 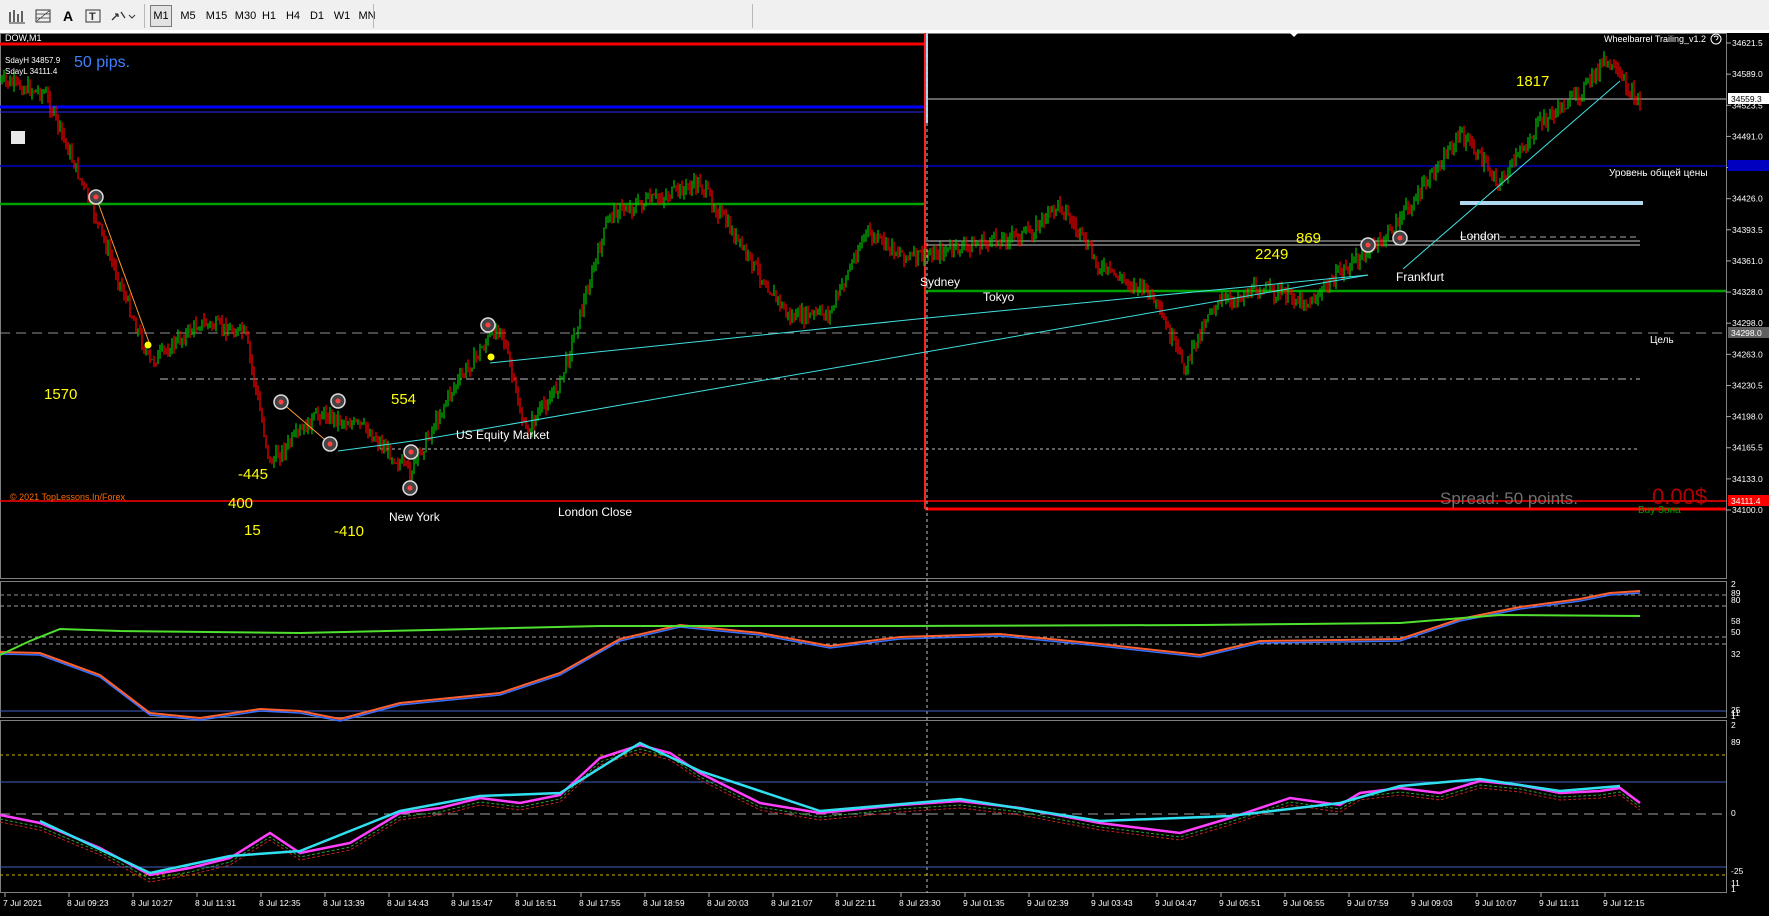 I want to click on arrows-icon, so click(x=123, y=16).